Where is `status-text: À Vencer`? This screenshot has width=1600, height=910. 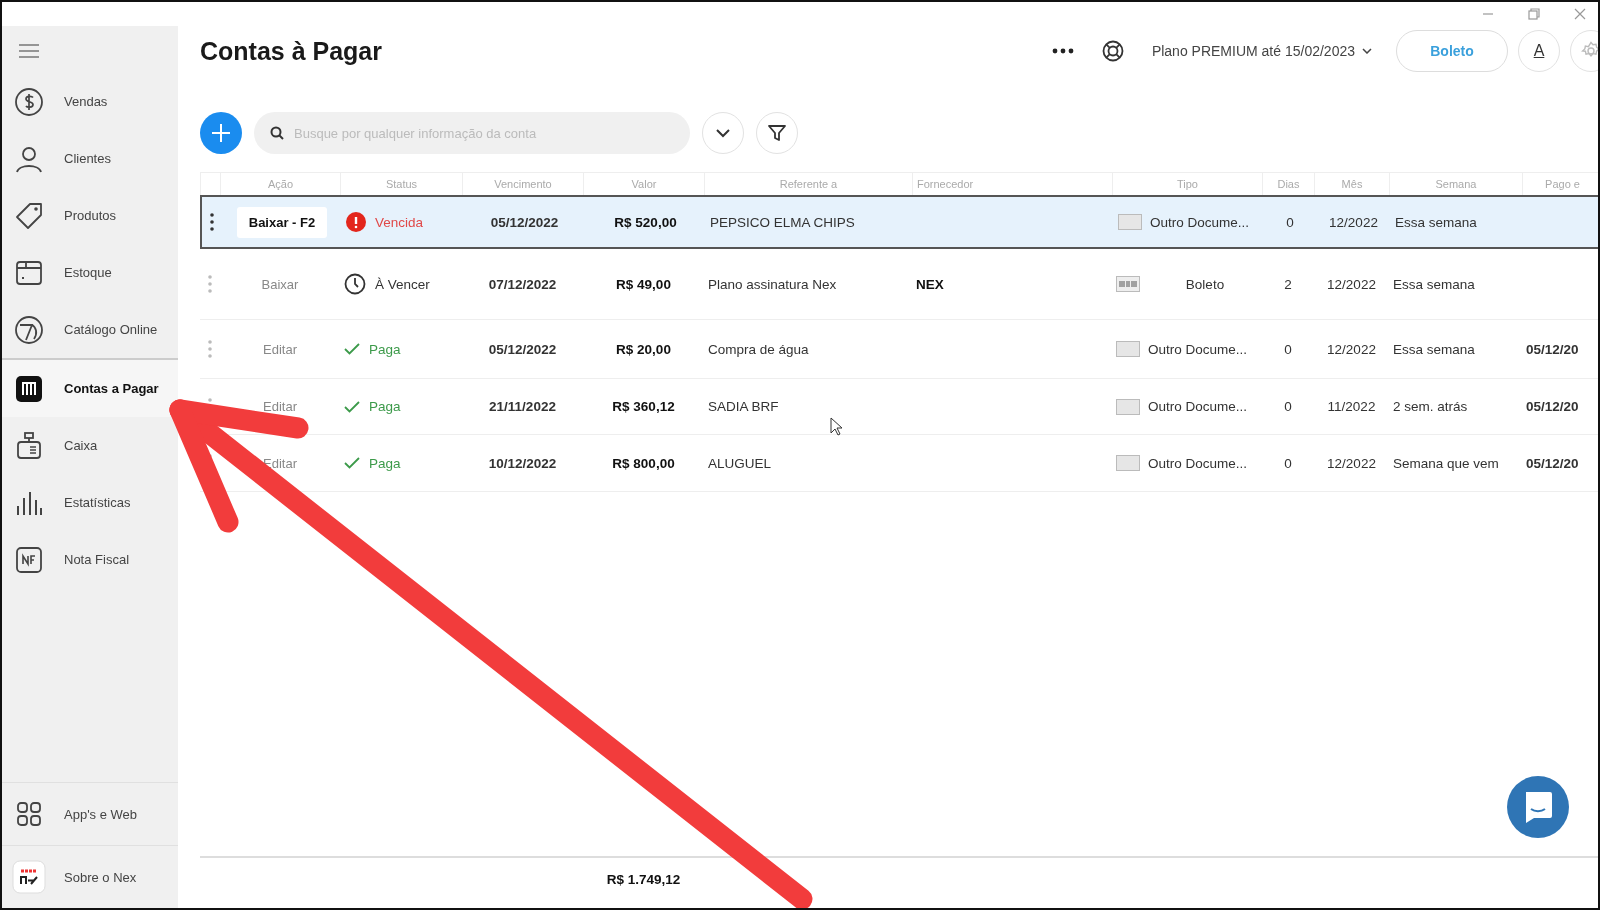 status-text: À Vencer is located at coordinates (402, 284).